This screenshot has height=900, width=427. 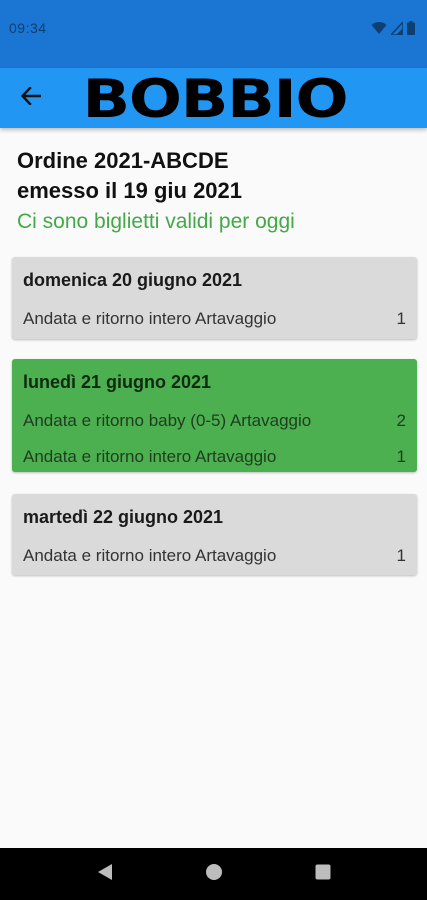 I want to click on back-button, so click(x=31, y=98).